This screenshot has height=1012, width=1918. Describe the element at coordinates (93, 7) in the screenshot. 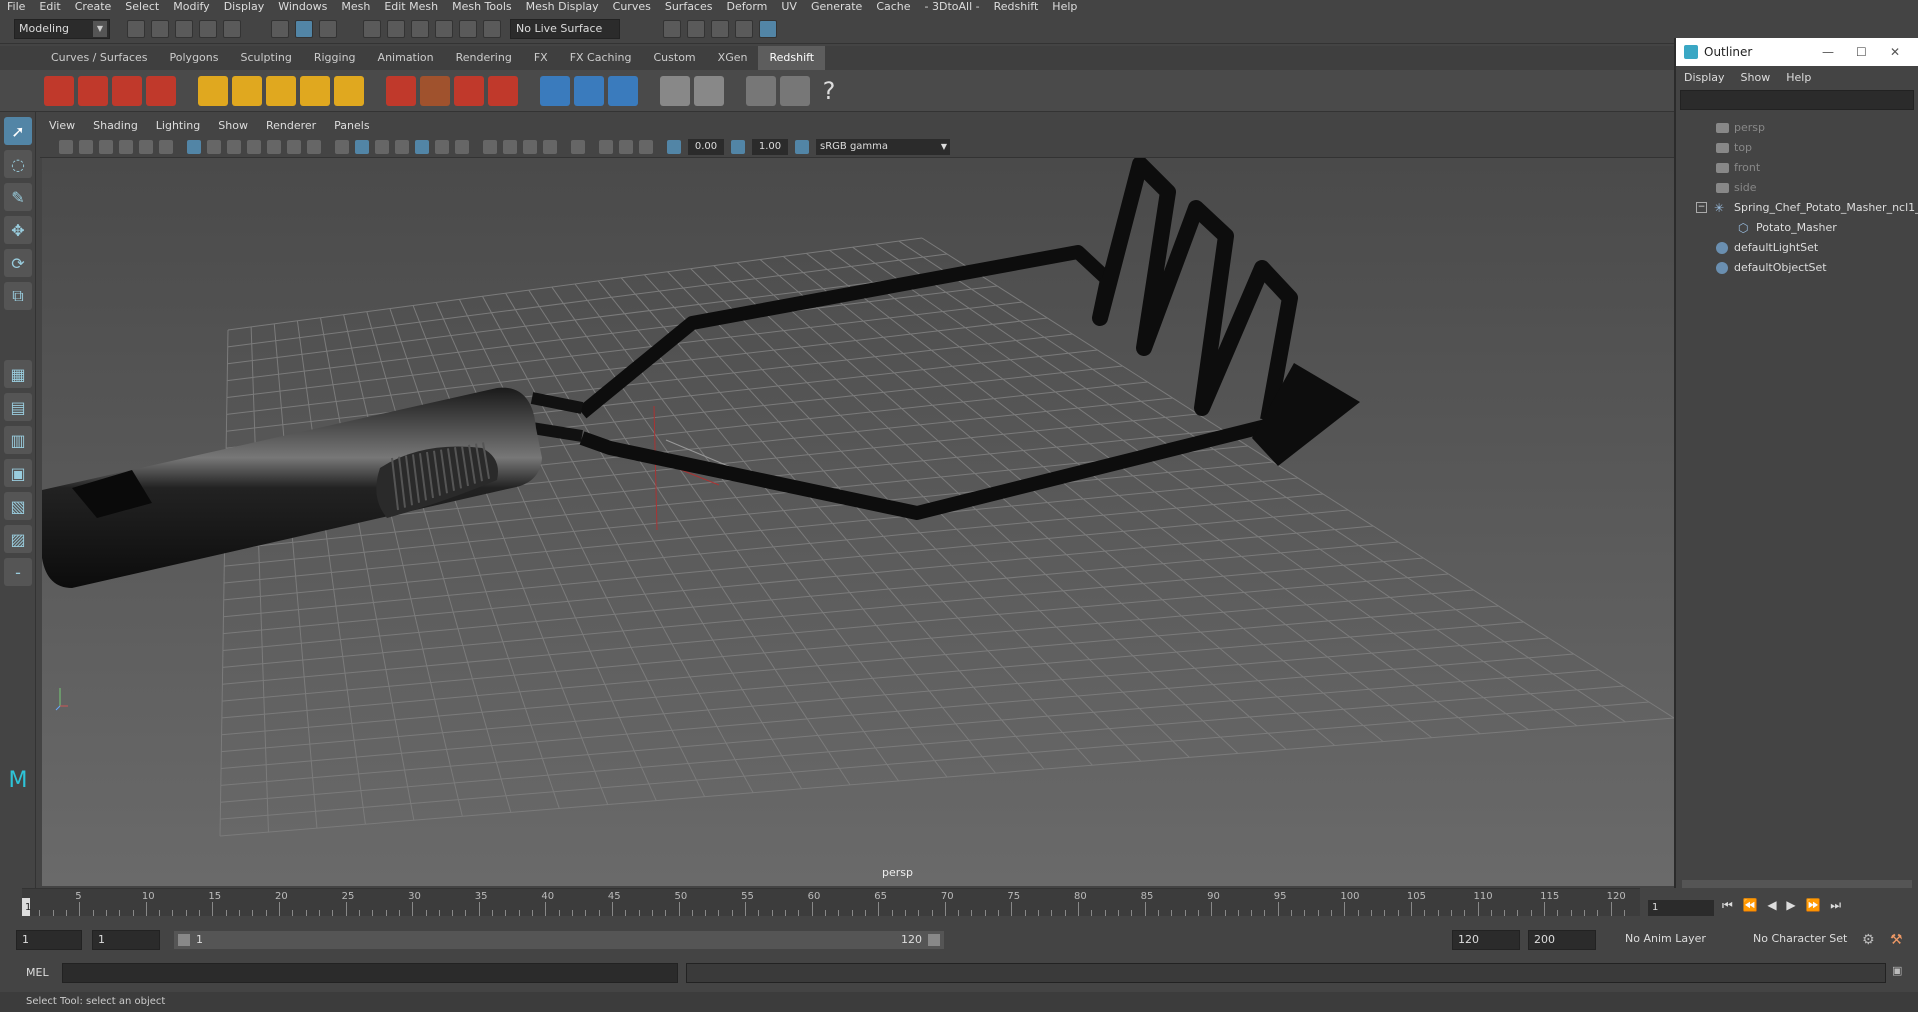

I see `menu-create: Create` at that location.